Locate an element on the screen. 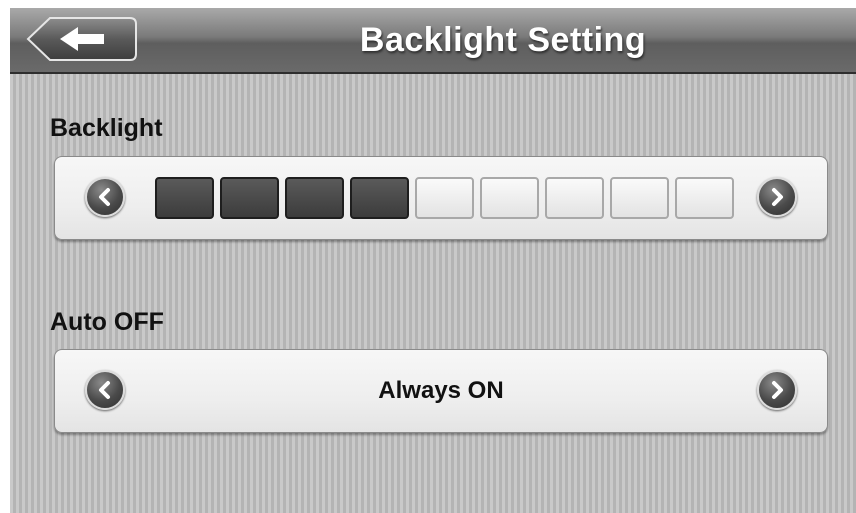 This screenshot has width=856, height=513. back-button is located at coordinates (82, 39).